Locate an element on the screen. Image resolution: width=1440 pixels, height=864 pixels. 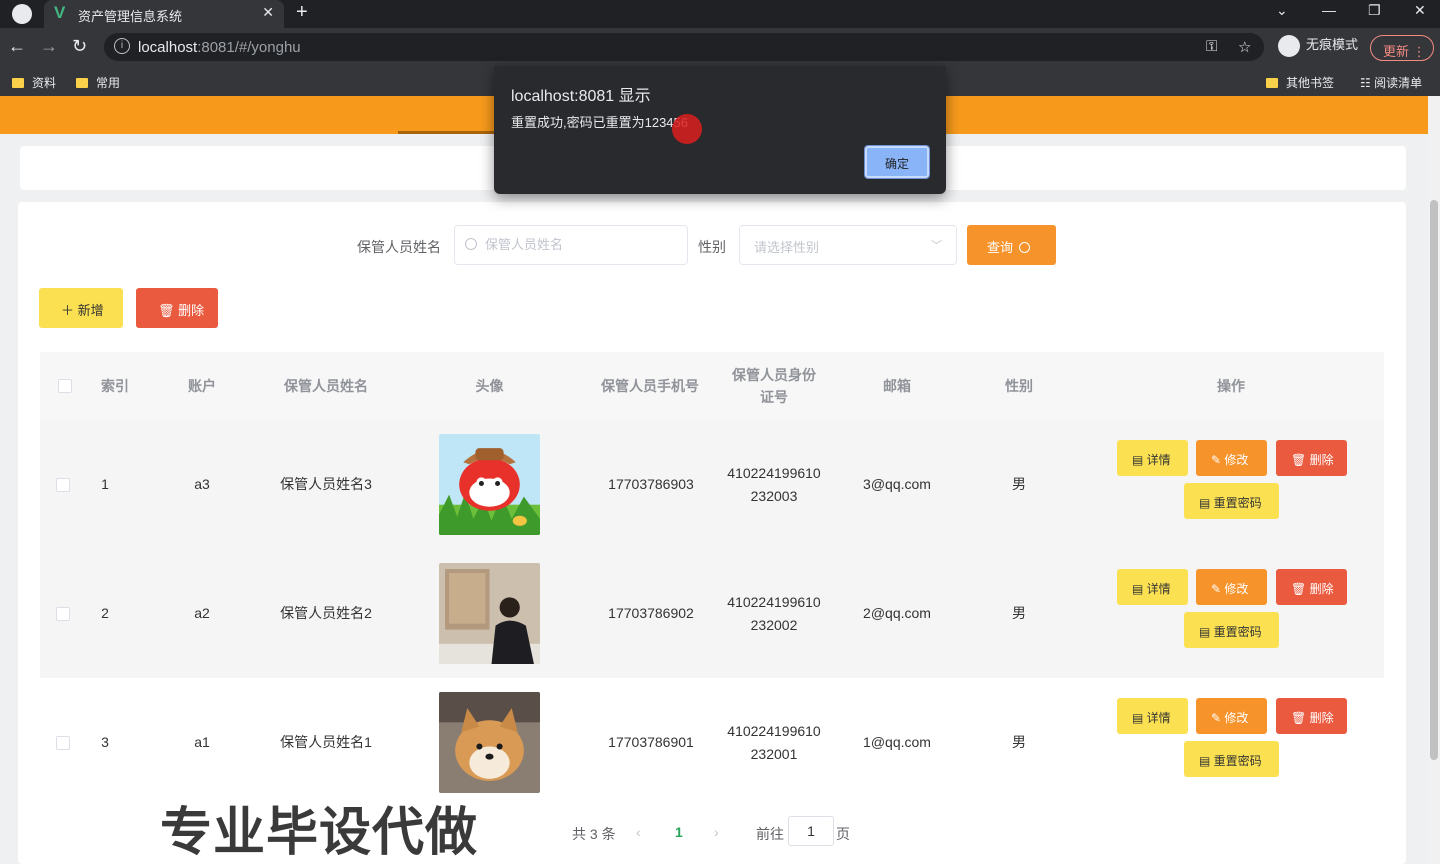
mouse-cursor-highlight is located at coordinates (687, 129).